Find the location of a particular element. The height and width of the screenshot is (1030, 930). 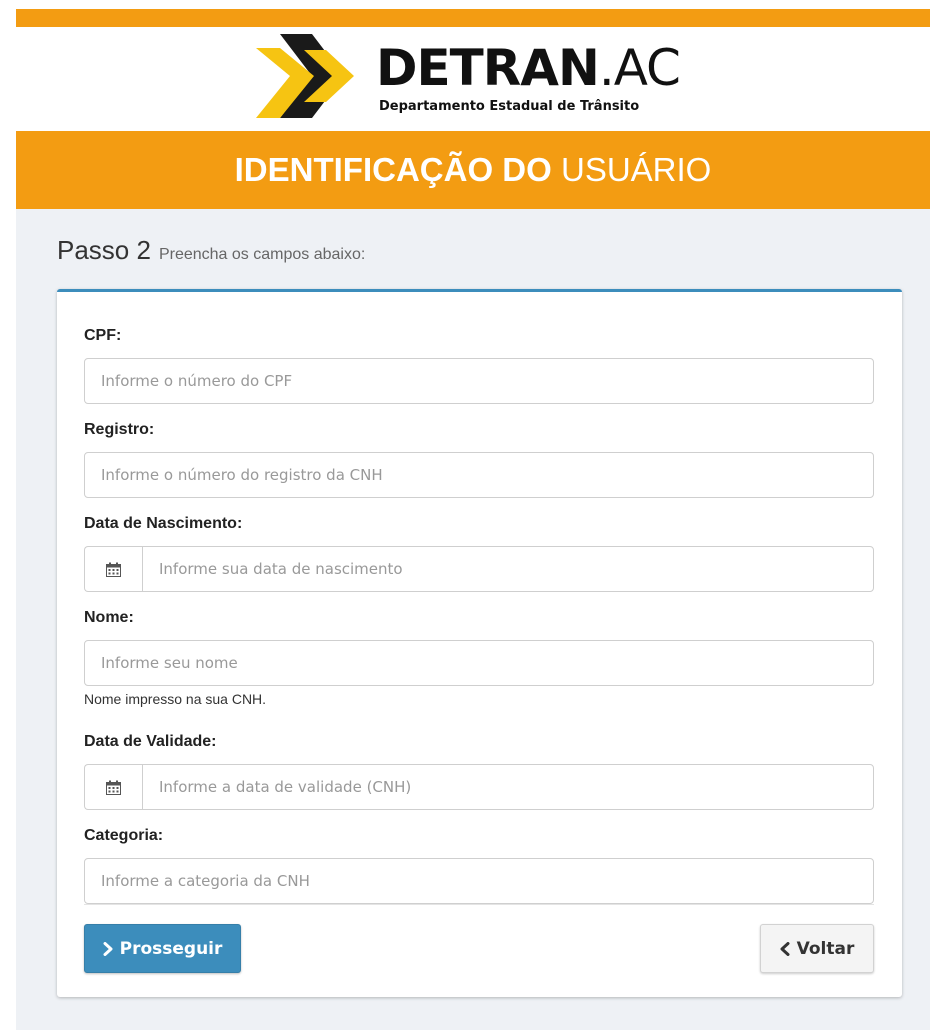

voltar-button: Voltar is located at coordinates (817, 948).